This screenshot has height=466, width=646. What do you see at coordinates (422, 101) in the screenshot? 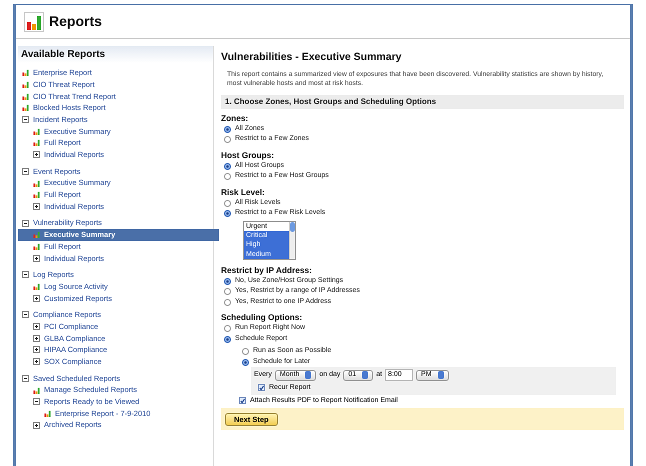
I see `section-header: 1. Choose Zones, Host Groups and Scheduling Options` at bounding box center [422, 101].